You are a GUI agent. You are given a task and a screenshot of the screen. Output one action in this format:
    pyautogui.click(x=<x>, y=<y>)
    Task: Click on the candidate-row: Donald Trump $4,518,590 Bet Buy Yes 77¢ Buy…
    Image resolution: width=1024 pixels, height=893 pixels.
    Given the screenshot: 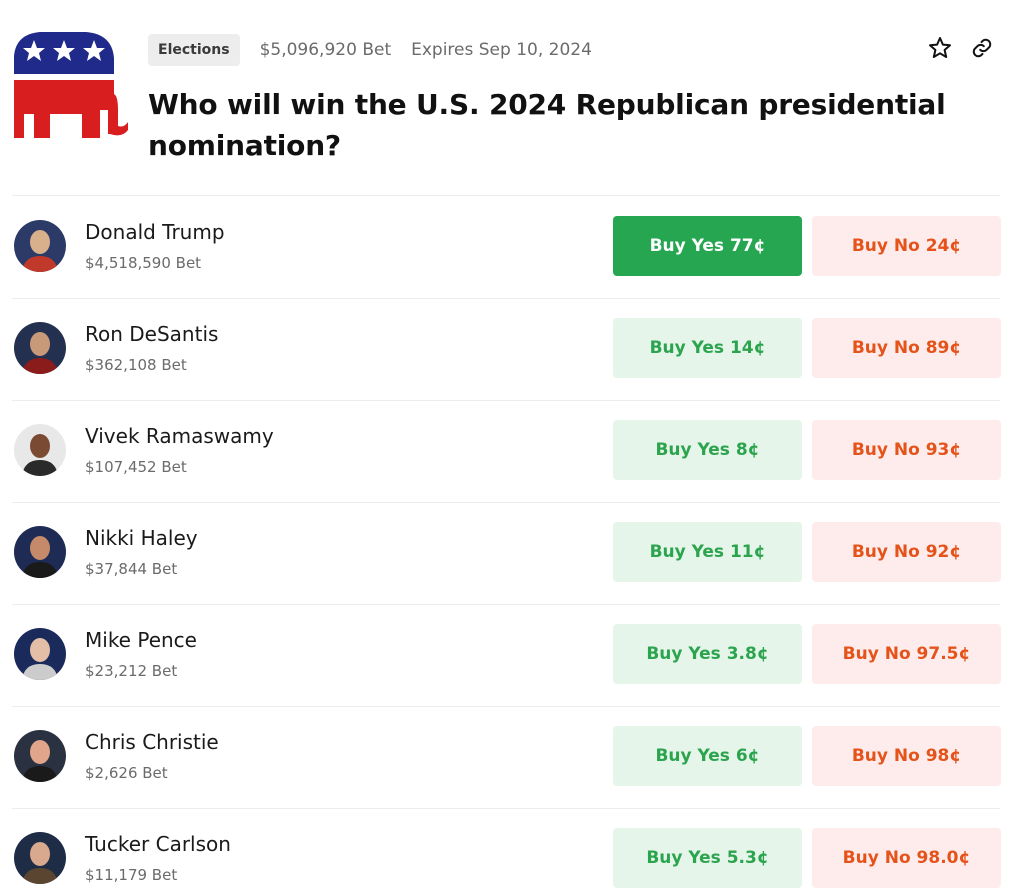 What is the action you would take?
    pyautogui.click(x=512, y=247)
    